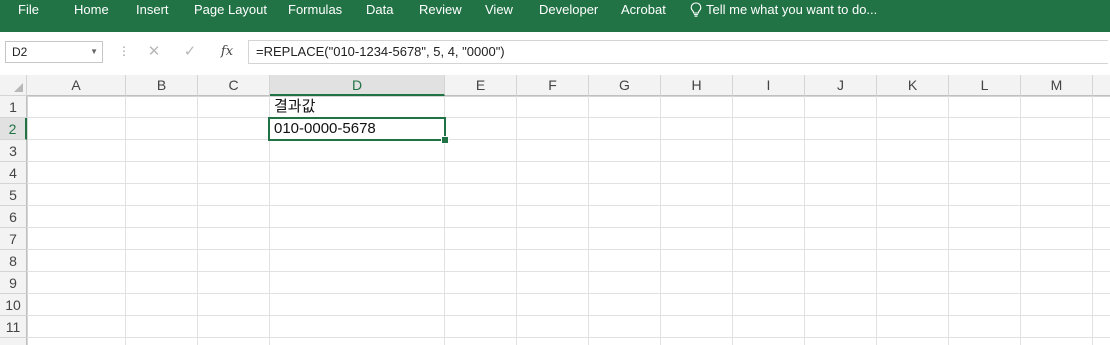 This screenshot has height=345, width=1110. I want to click on select-all-button, so click(13, 85).